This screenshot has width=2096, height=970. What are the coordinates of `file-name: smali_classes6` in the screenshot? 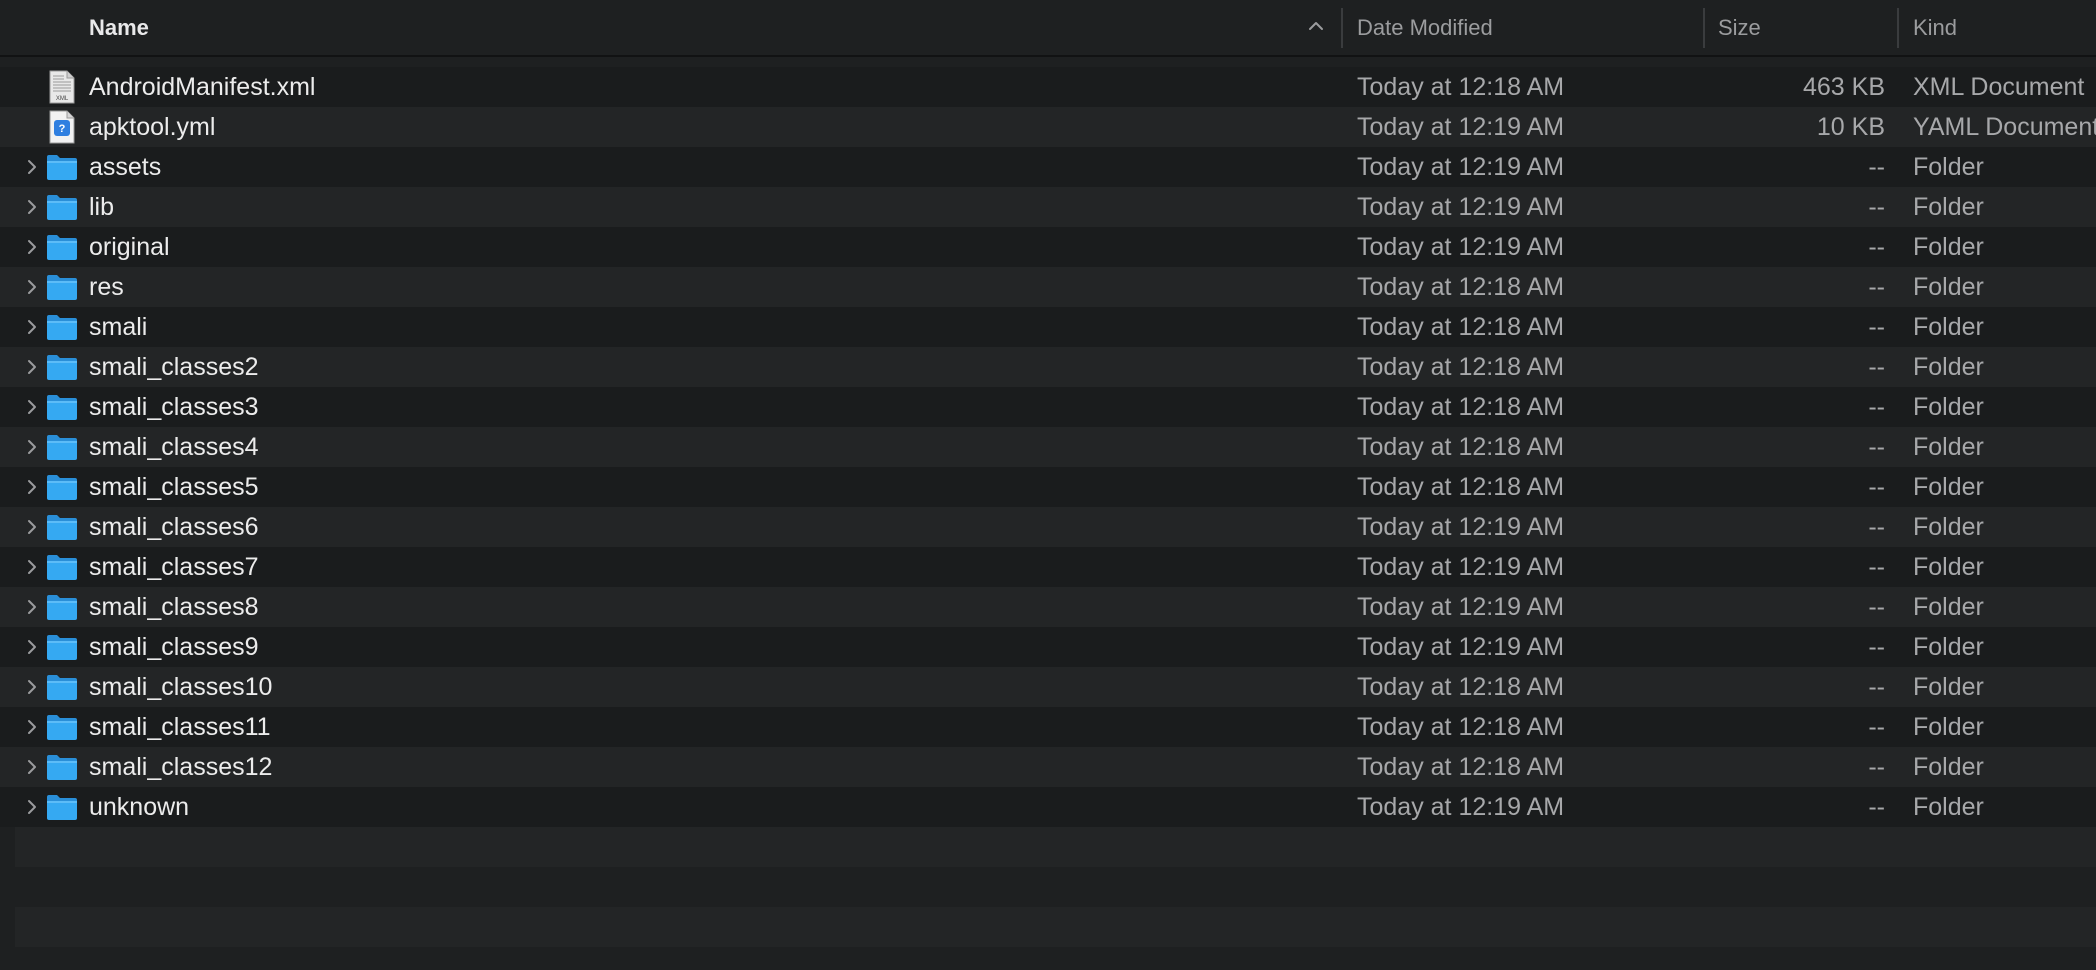 It's located at (174, 527).